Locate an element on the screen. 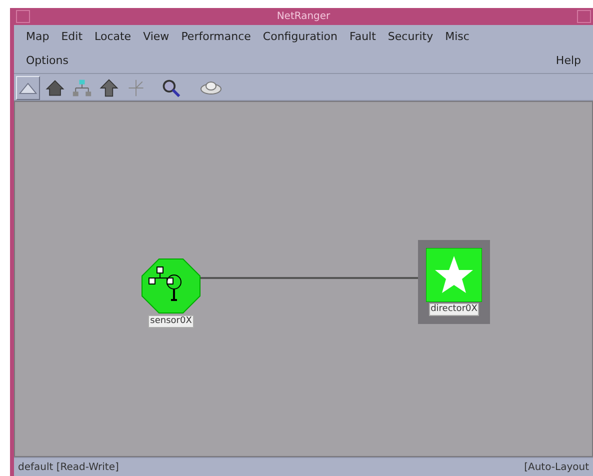  menu-item: Options is located at coordinates (47, 61).